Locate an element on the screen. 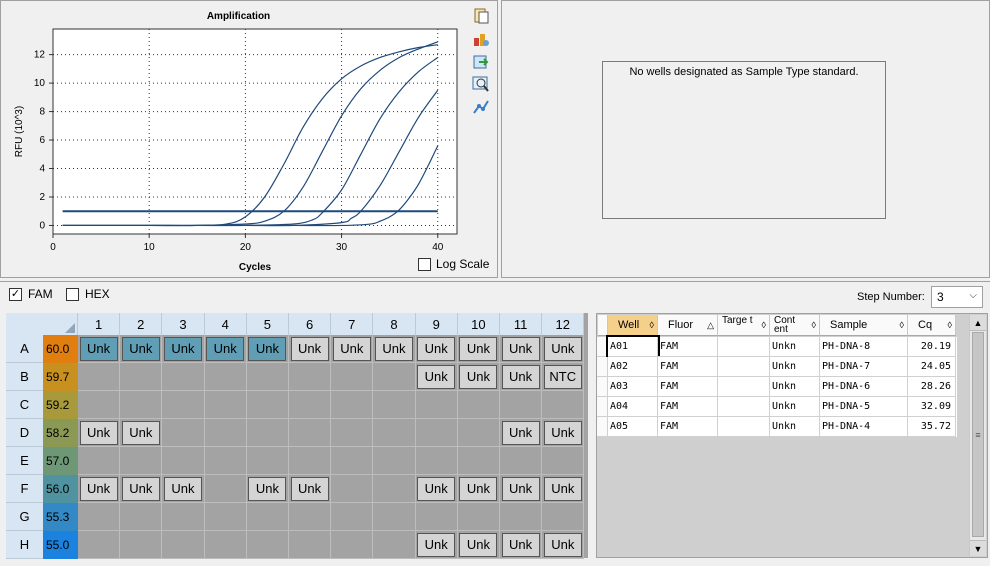 The height and width of the screenshot is (566, 990). well-C9 is located at coordinates (436, 405).